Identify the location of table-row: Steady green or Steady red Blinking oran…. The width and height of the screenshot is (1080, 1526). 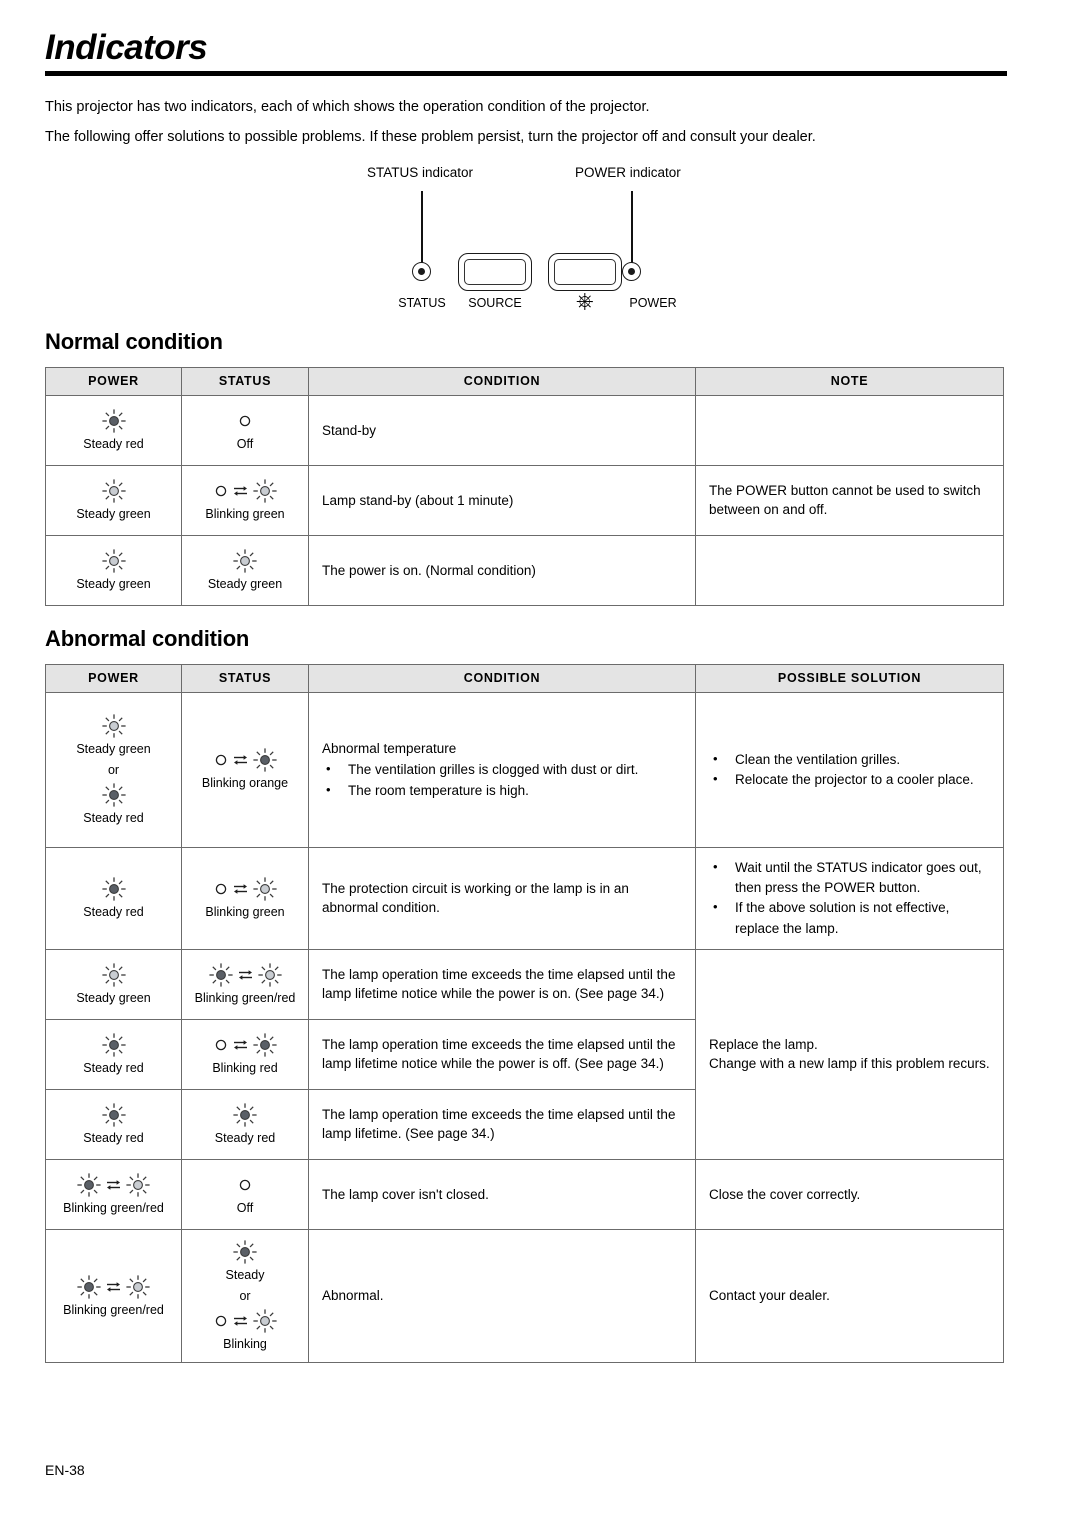
(524, 769).